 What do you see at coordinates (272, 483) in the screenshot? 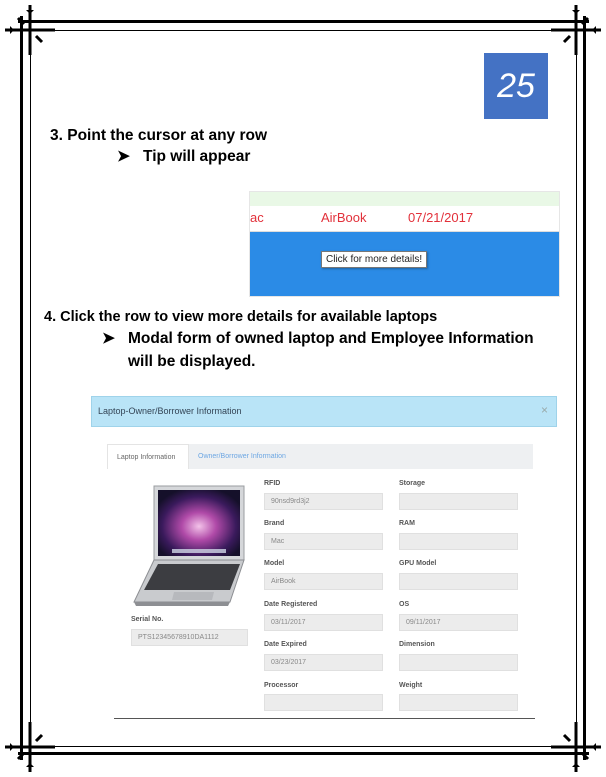
I see `field-label-rfid: RFID` at bounding box center [272, 483].